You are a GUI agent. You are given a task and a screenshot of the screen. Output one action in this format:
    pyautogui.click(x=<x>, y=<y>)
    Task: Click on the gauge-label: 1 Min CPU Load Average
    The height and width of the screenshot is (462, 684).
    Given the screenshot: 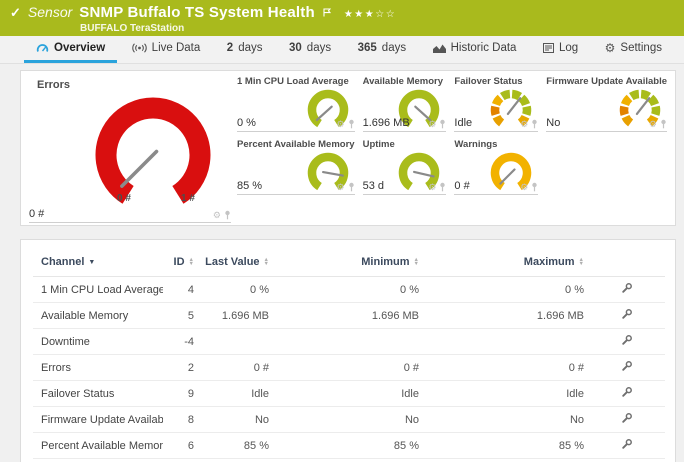 What is the action you would take?
    pyautogui.click(x=293, y=81)
    